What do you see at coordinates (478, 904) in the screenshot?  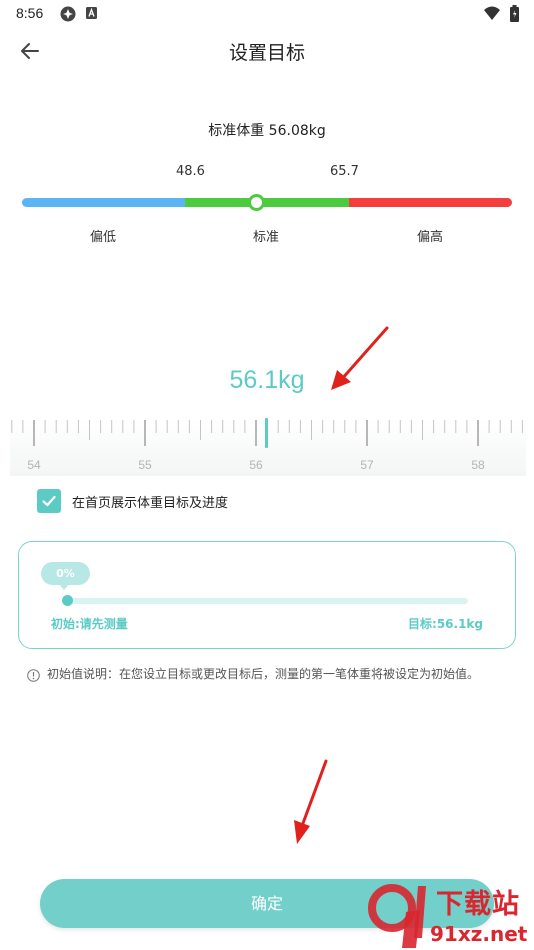 I see `watermark-main-text: 下载站` at bounding box center [478, 904].